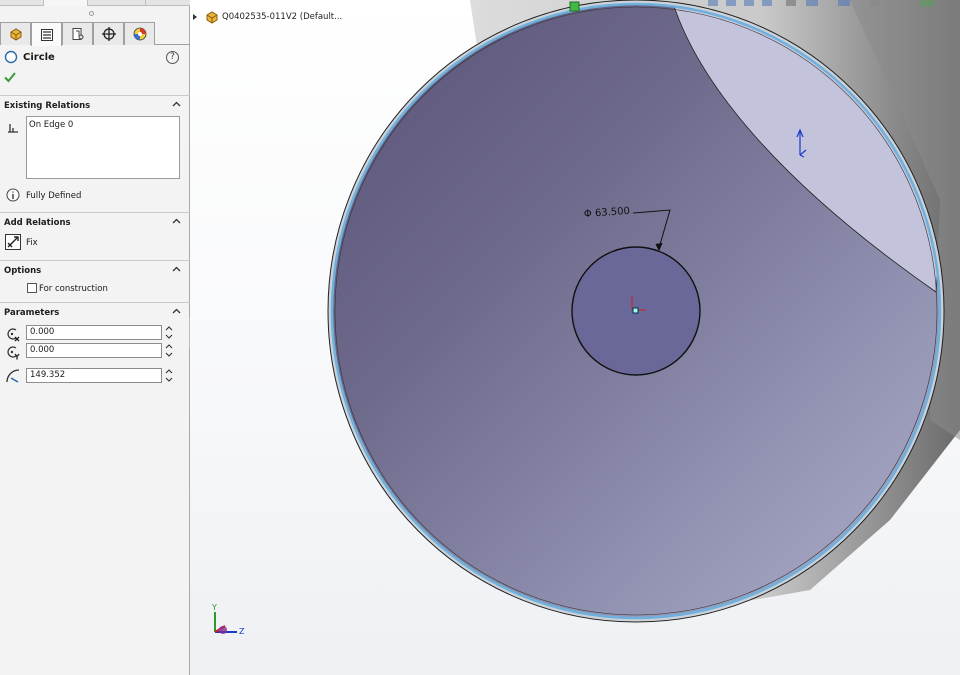  I want to click on options-group: Options For construction, so click(95, 281).